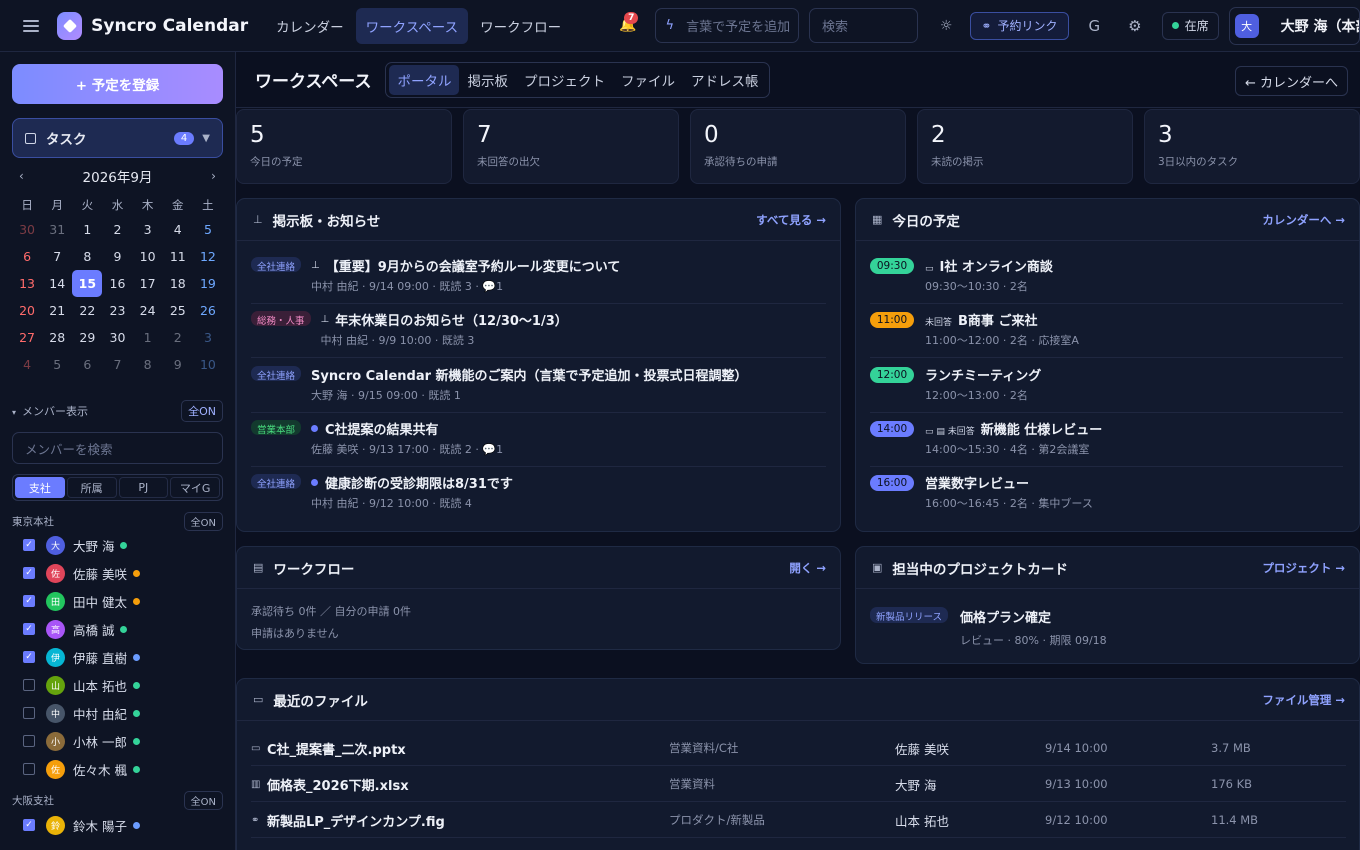  What do you see at coordinates (487, 80) in the screenshot?
I see `tab-board: 掲示板` at bounding box center [487, 80].